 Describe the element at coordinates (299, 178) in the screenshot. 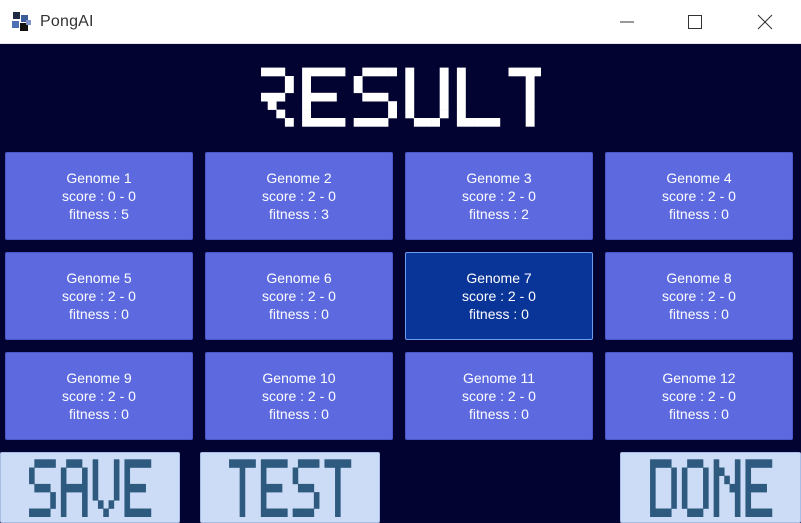

I see `genome-name: Genome 2` at that location.